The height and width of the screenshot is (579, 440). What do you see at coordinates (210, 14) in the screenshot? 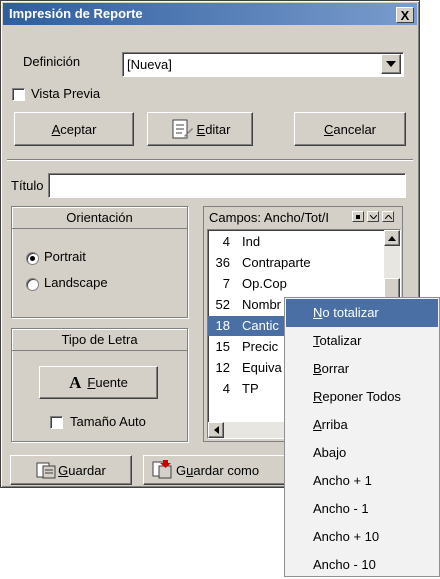
I see `title-bar: Impresión de Reporte X` at bounding box center [210, 14].